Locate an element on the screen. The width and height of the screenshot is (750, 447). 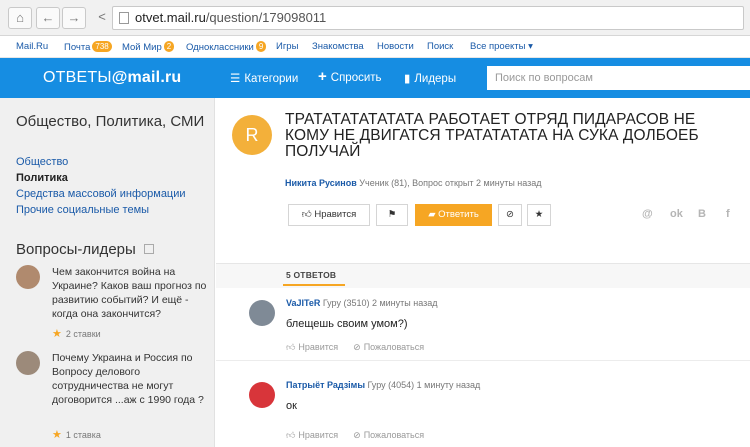
leader-question-bets: ★ 1 ставка is located at coordinates (76, 435).